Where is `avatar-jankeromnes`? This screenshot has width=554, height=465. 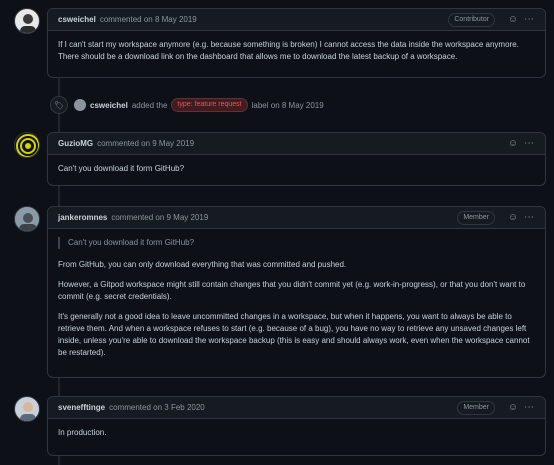 avatar-jankeromnes is located at coordinates (27, 219).